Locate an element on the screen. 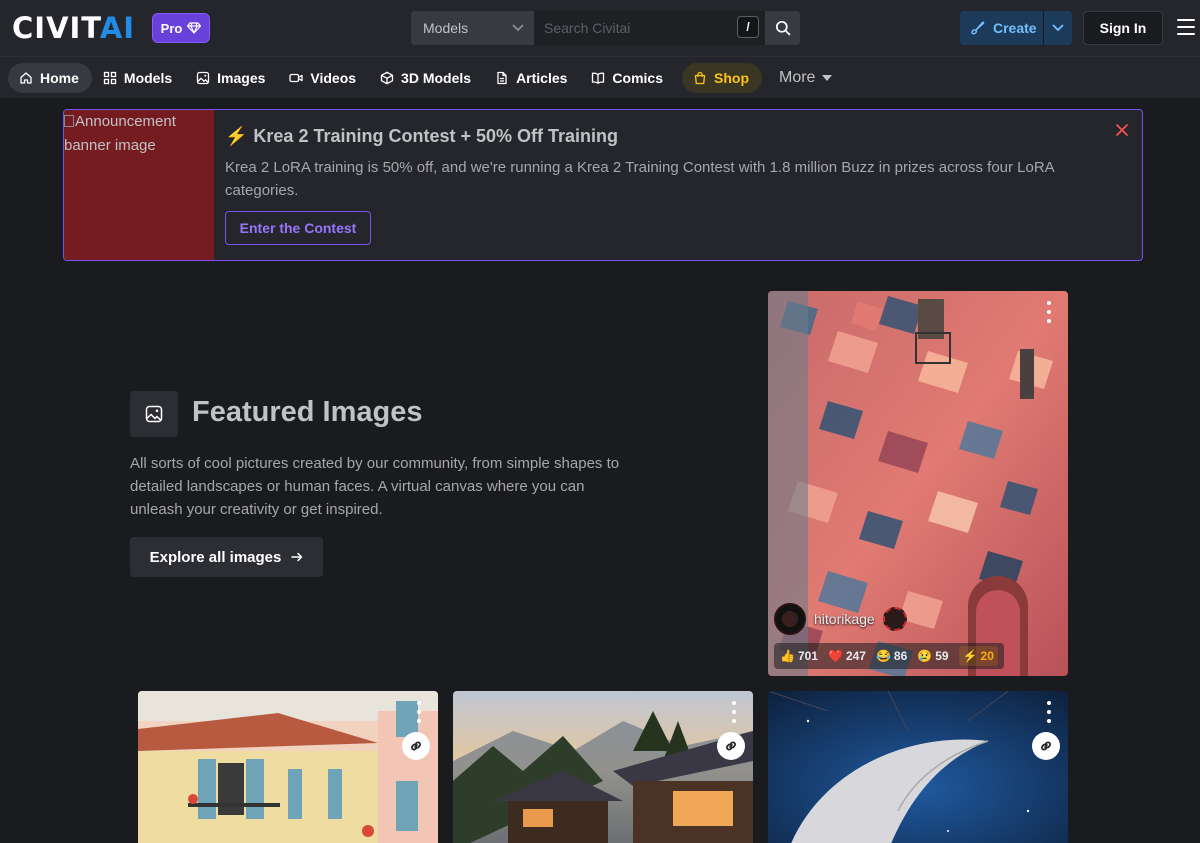 Image resolution: width=1200 pixels, height=843 pixels. thumbs-up-icon: 👍 is located at coordinates (787, 656).